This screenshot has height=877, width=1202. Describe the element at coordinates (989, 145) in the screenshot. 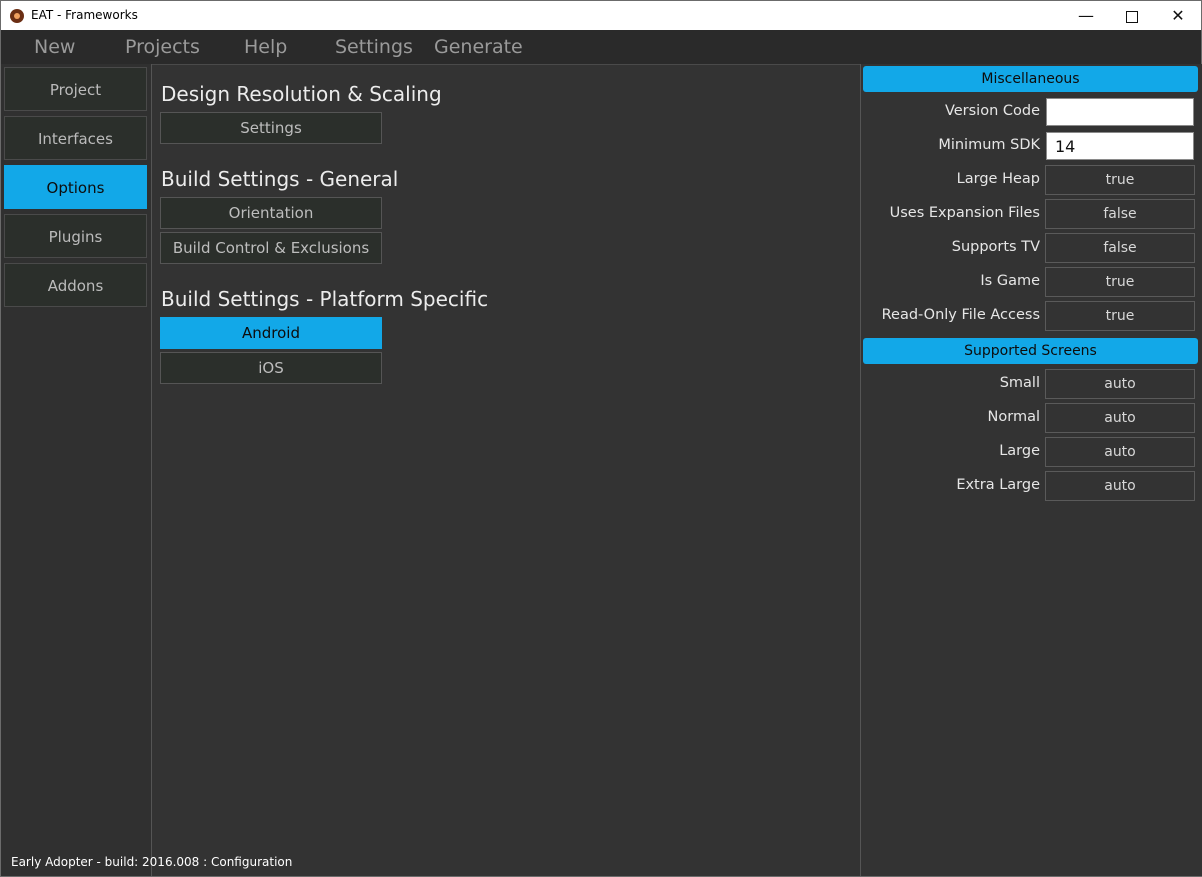

I see `minimum-sdk-label: Minimum SDK` at that location.